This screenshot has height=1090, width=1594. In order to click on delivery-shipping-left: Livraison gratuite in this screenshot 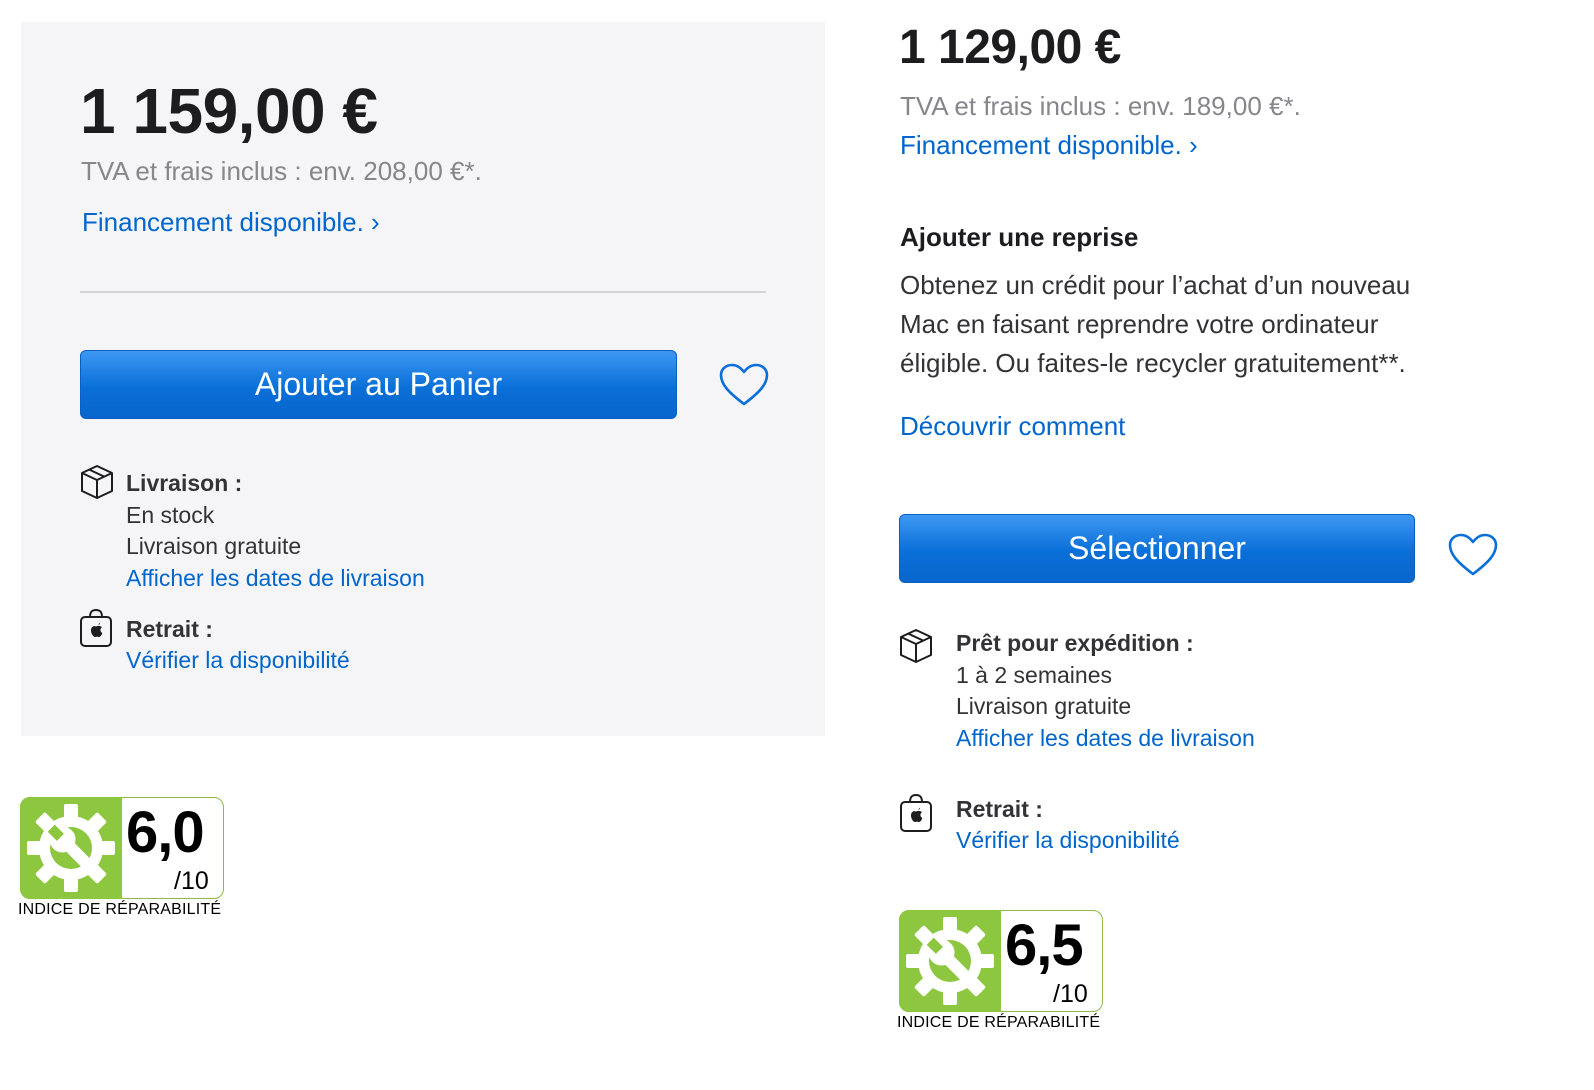, I will do `click(214, 546)`.